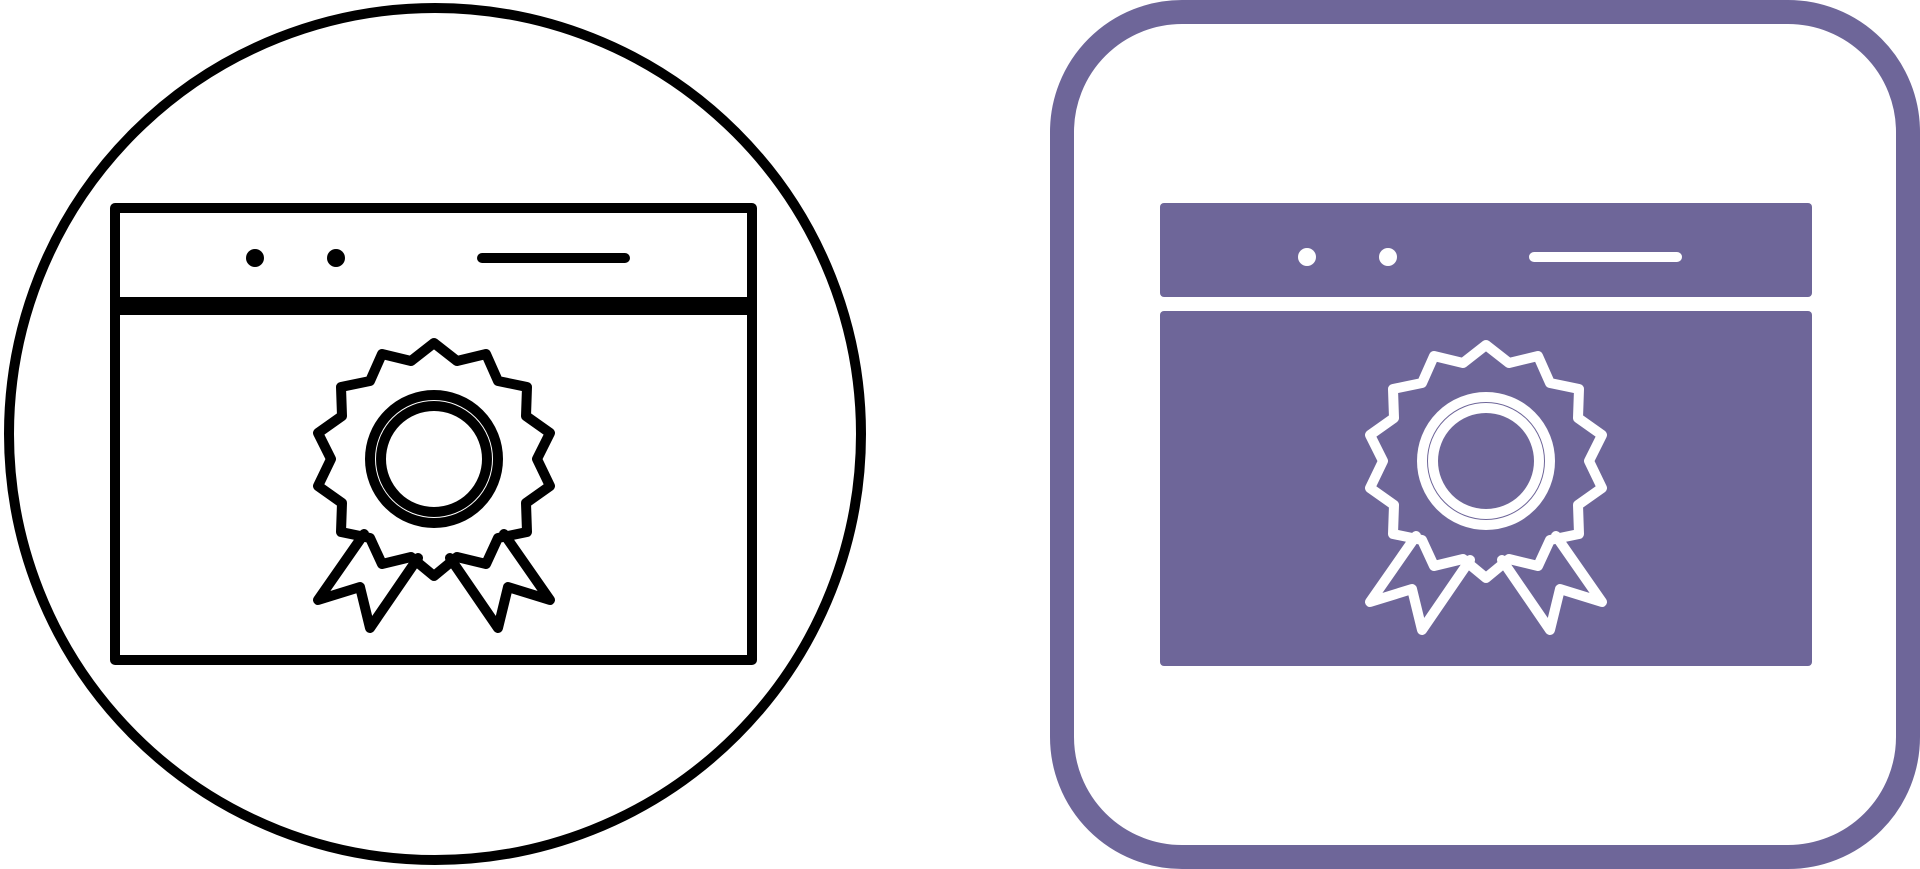  What do you see at coordinates (1486, 250) in the screenshot?
I see `browser-toolbar-fill` at bounding box center [1486, 250].